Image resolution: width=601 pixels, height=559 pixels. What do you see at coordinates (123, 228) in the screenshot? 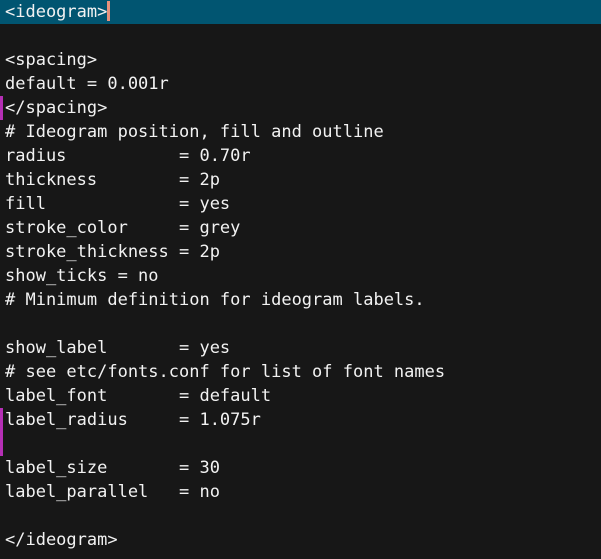
I see `code-line-text: stroke_color = grey` at bounding box center [123, 228].